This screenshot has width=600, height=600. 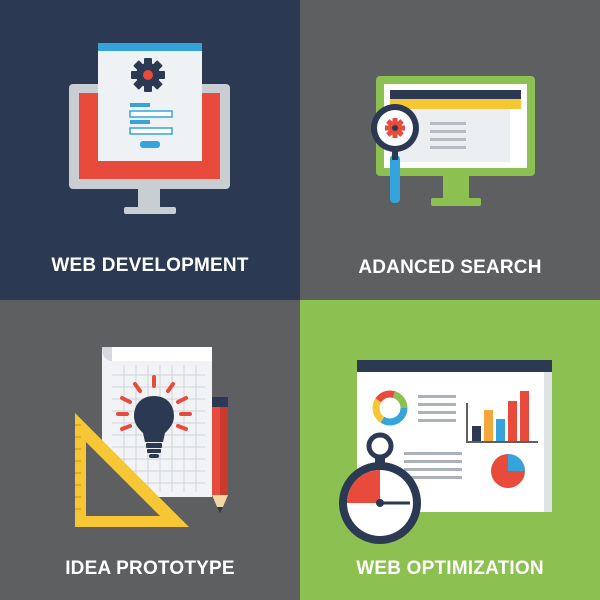 I want to click on tile-caption: WEB DEVELOPMENT, so click(x=150, y=265).